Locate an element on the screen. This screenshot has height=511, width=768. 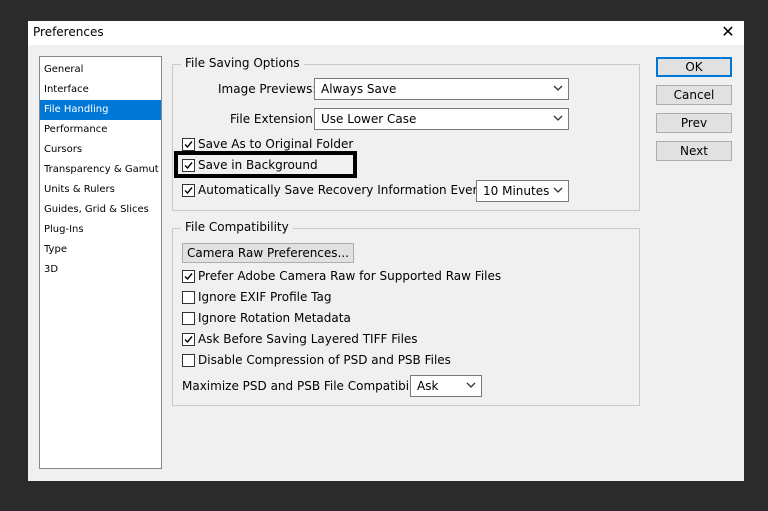
next-button: Next is located at coordinates (694, 151).